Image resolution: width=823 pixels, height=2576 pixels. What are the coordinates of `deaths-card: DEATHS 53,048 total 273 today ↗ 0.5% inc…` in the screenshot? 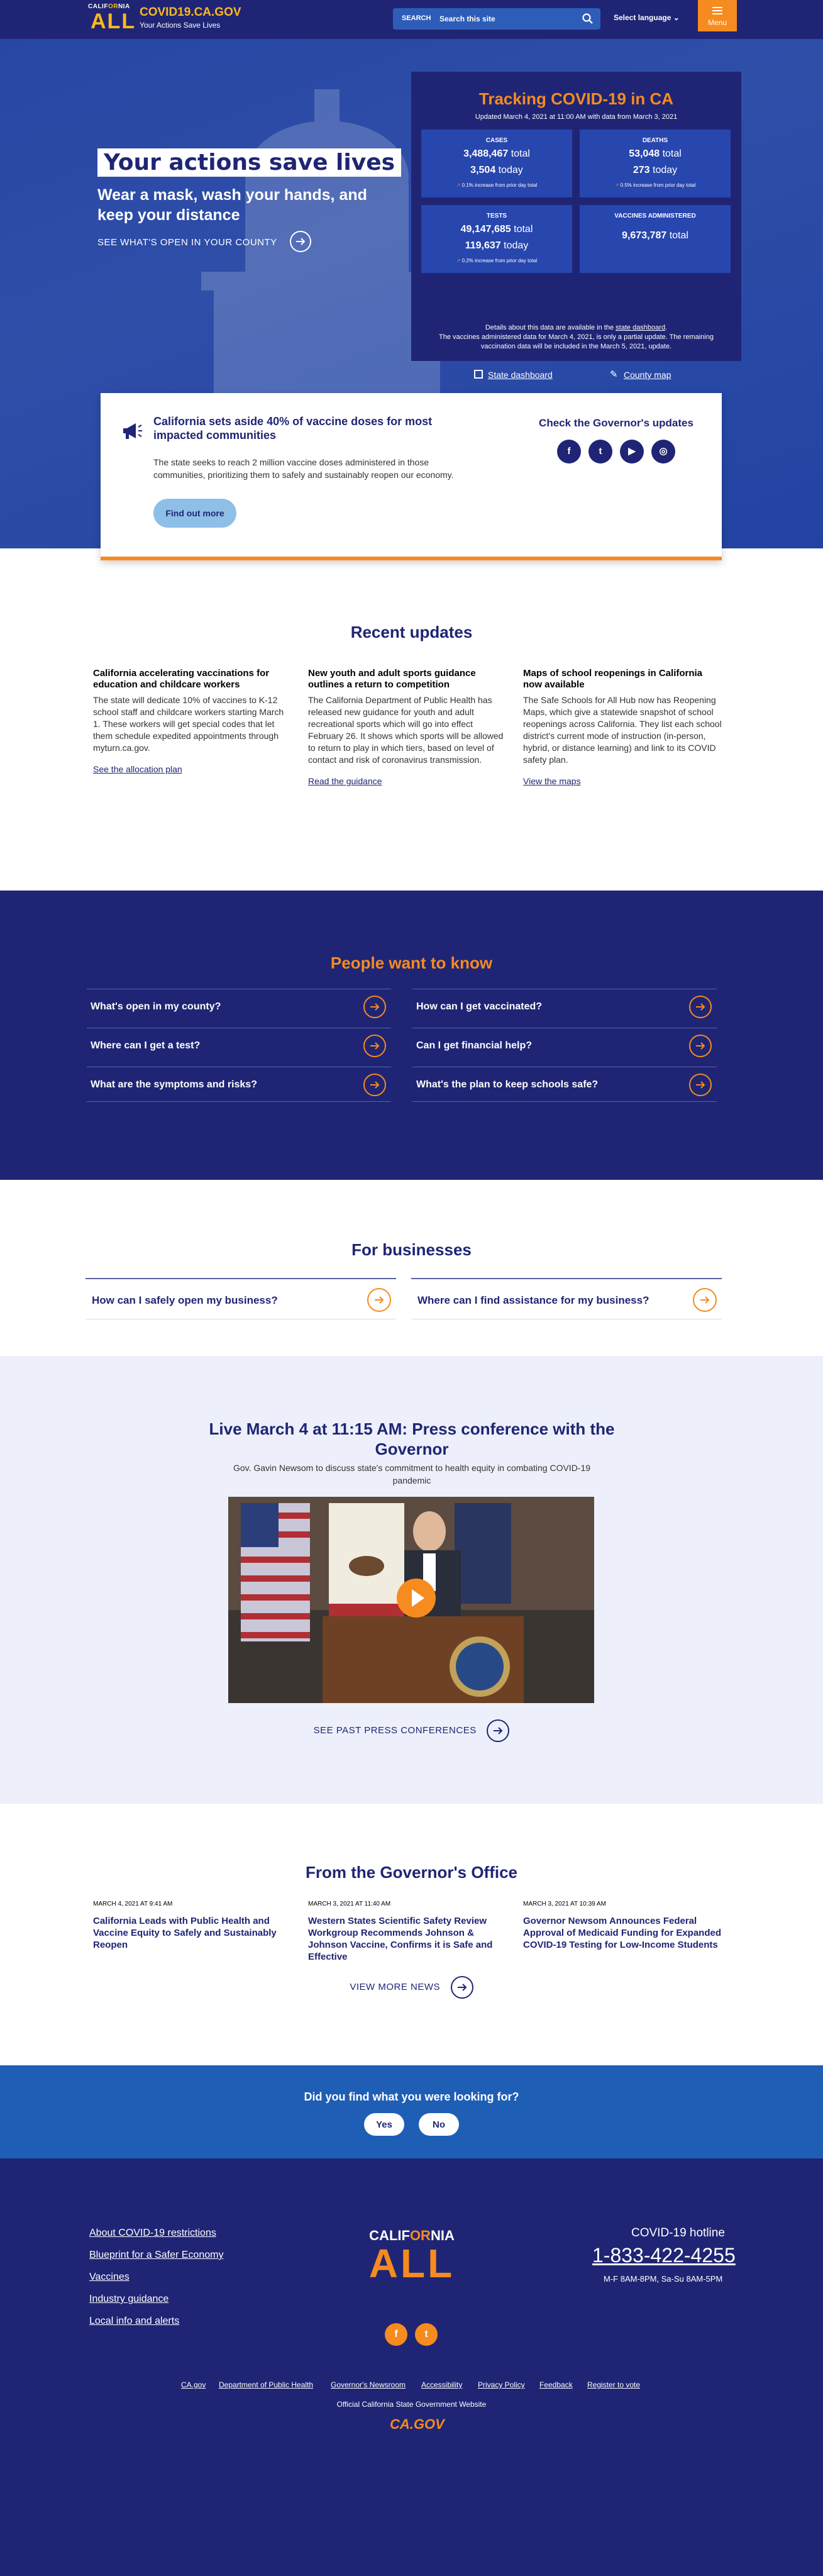 It's located at (655, 163).